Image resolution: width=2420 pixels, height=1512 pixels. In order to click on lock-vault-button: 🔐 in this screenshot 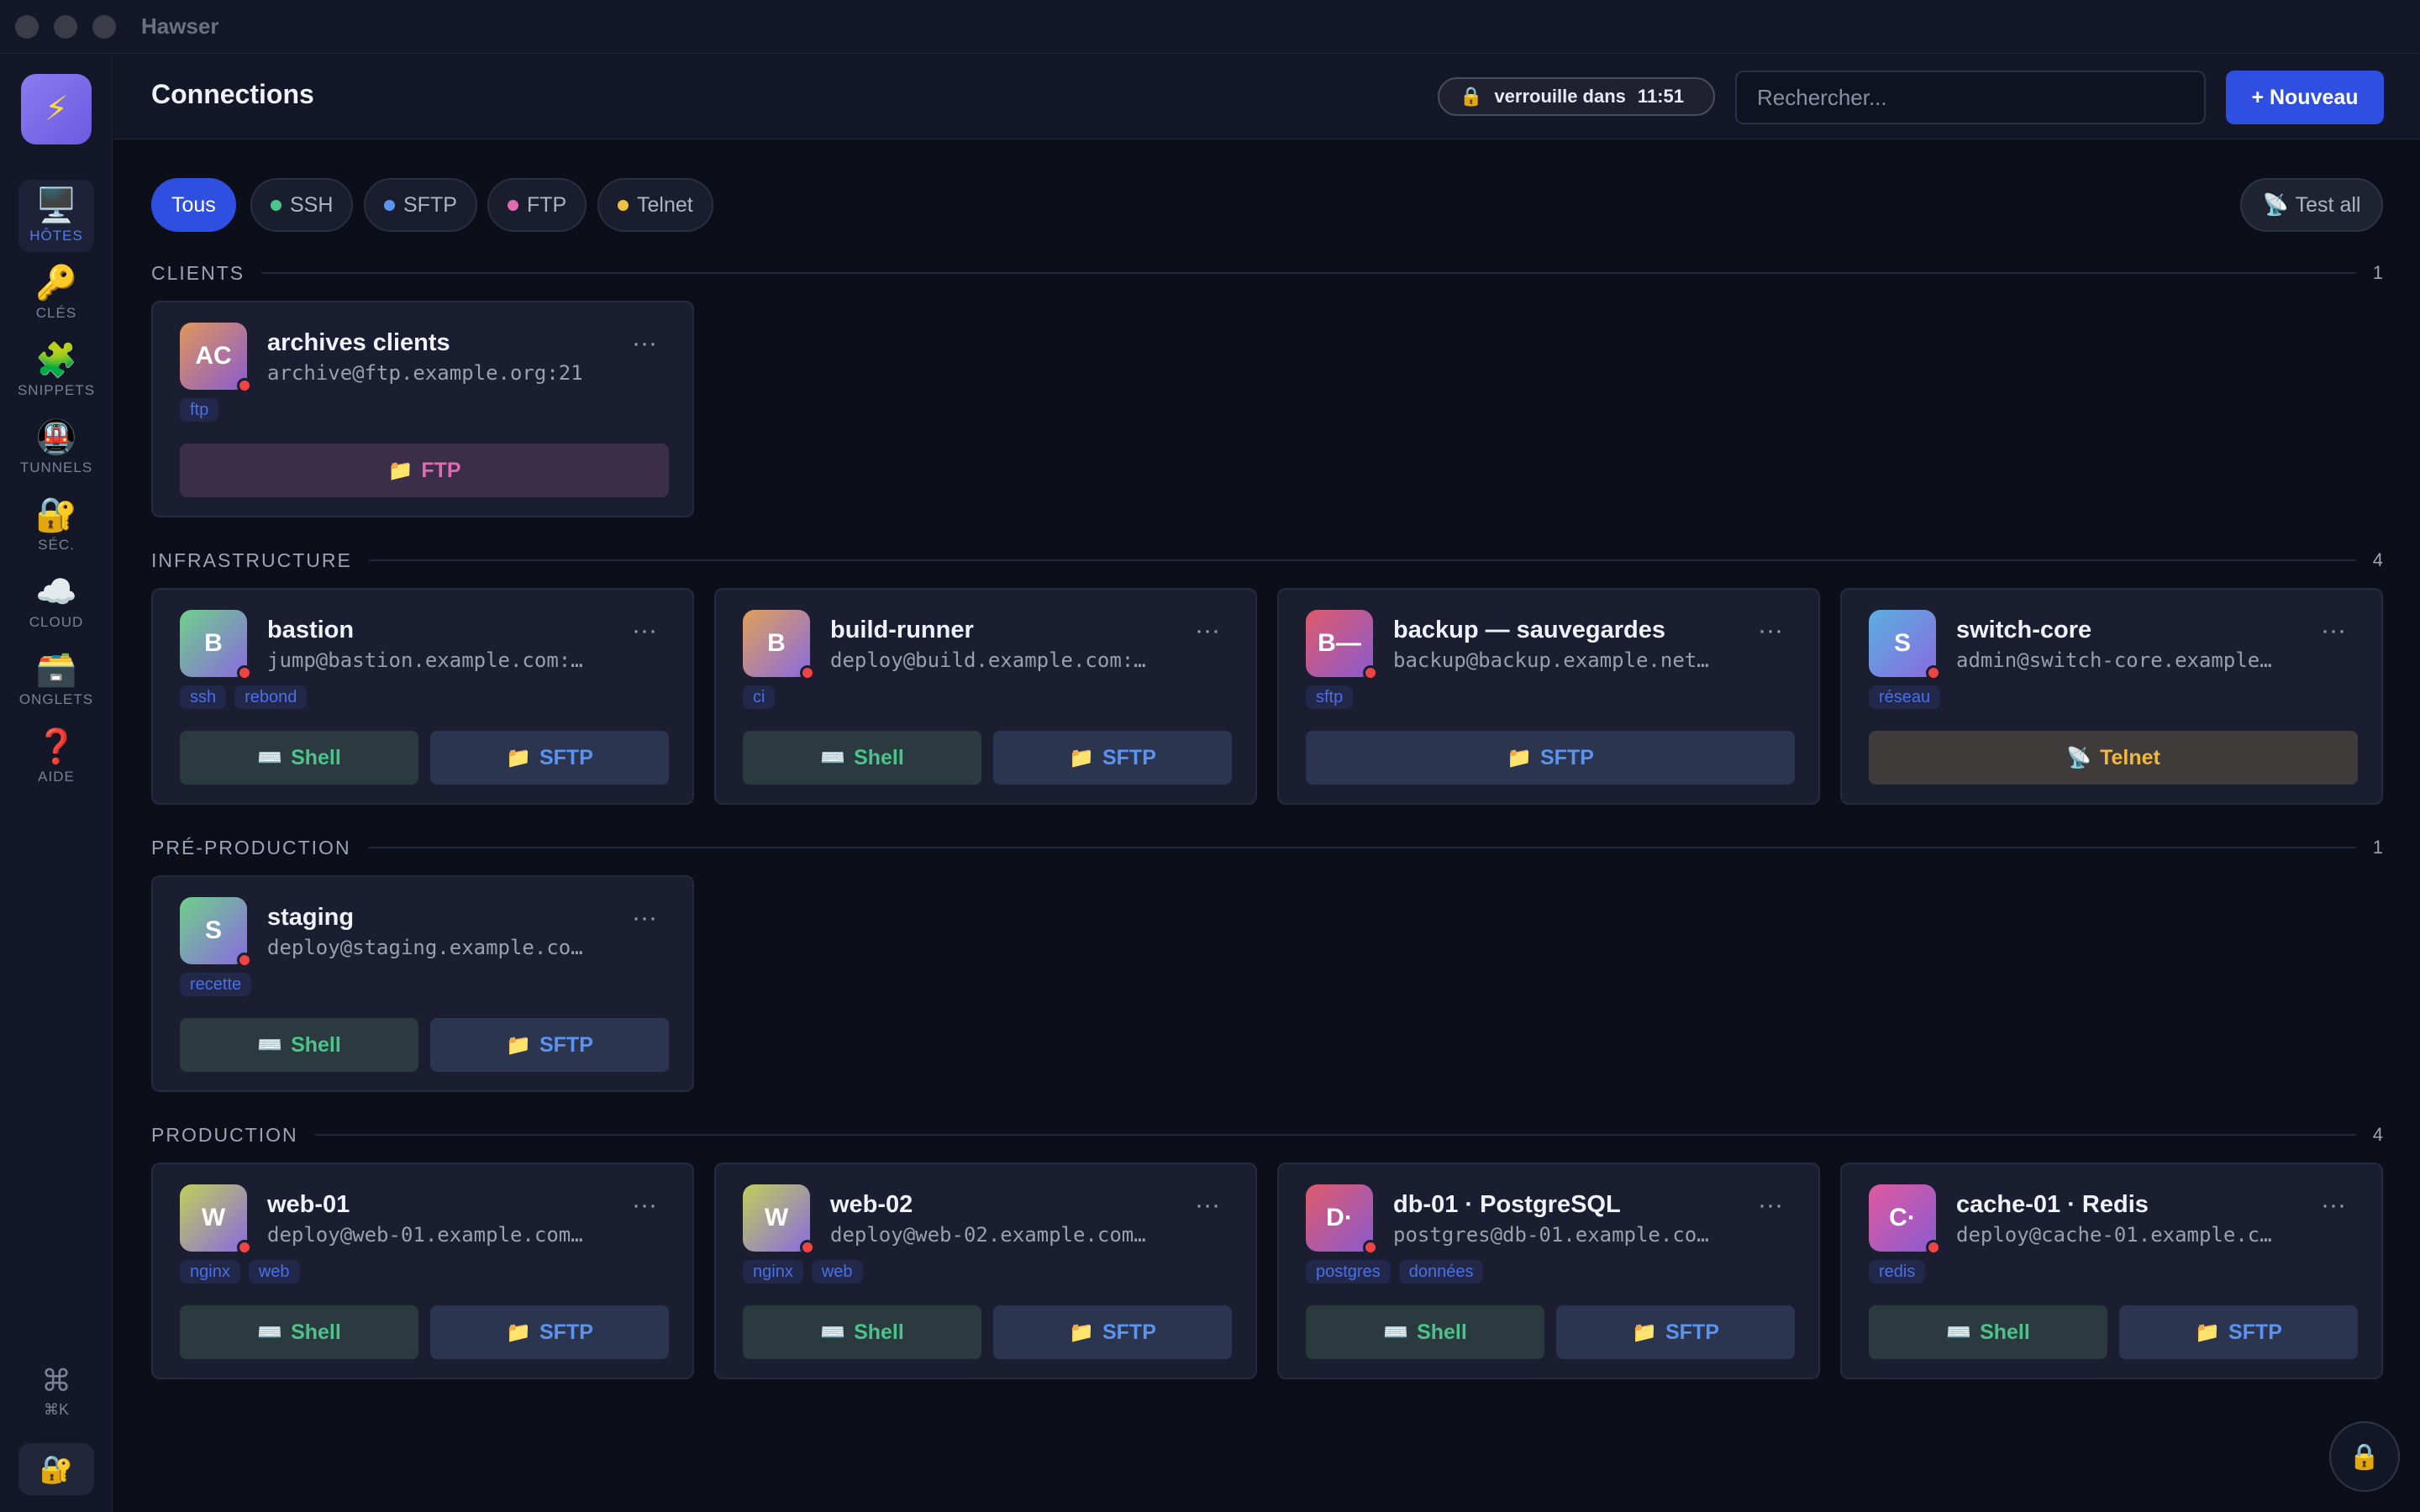, I will do `click(56, 1469)`.